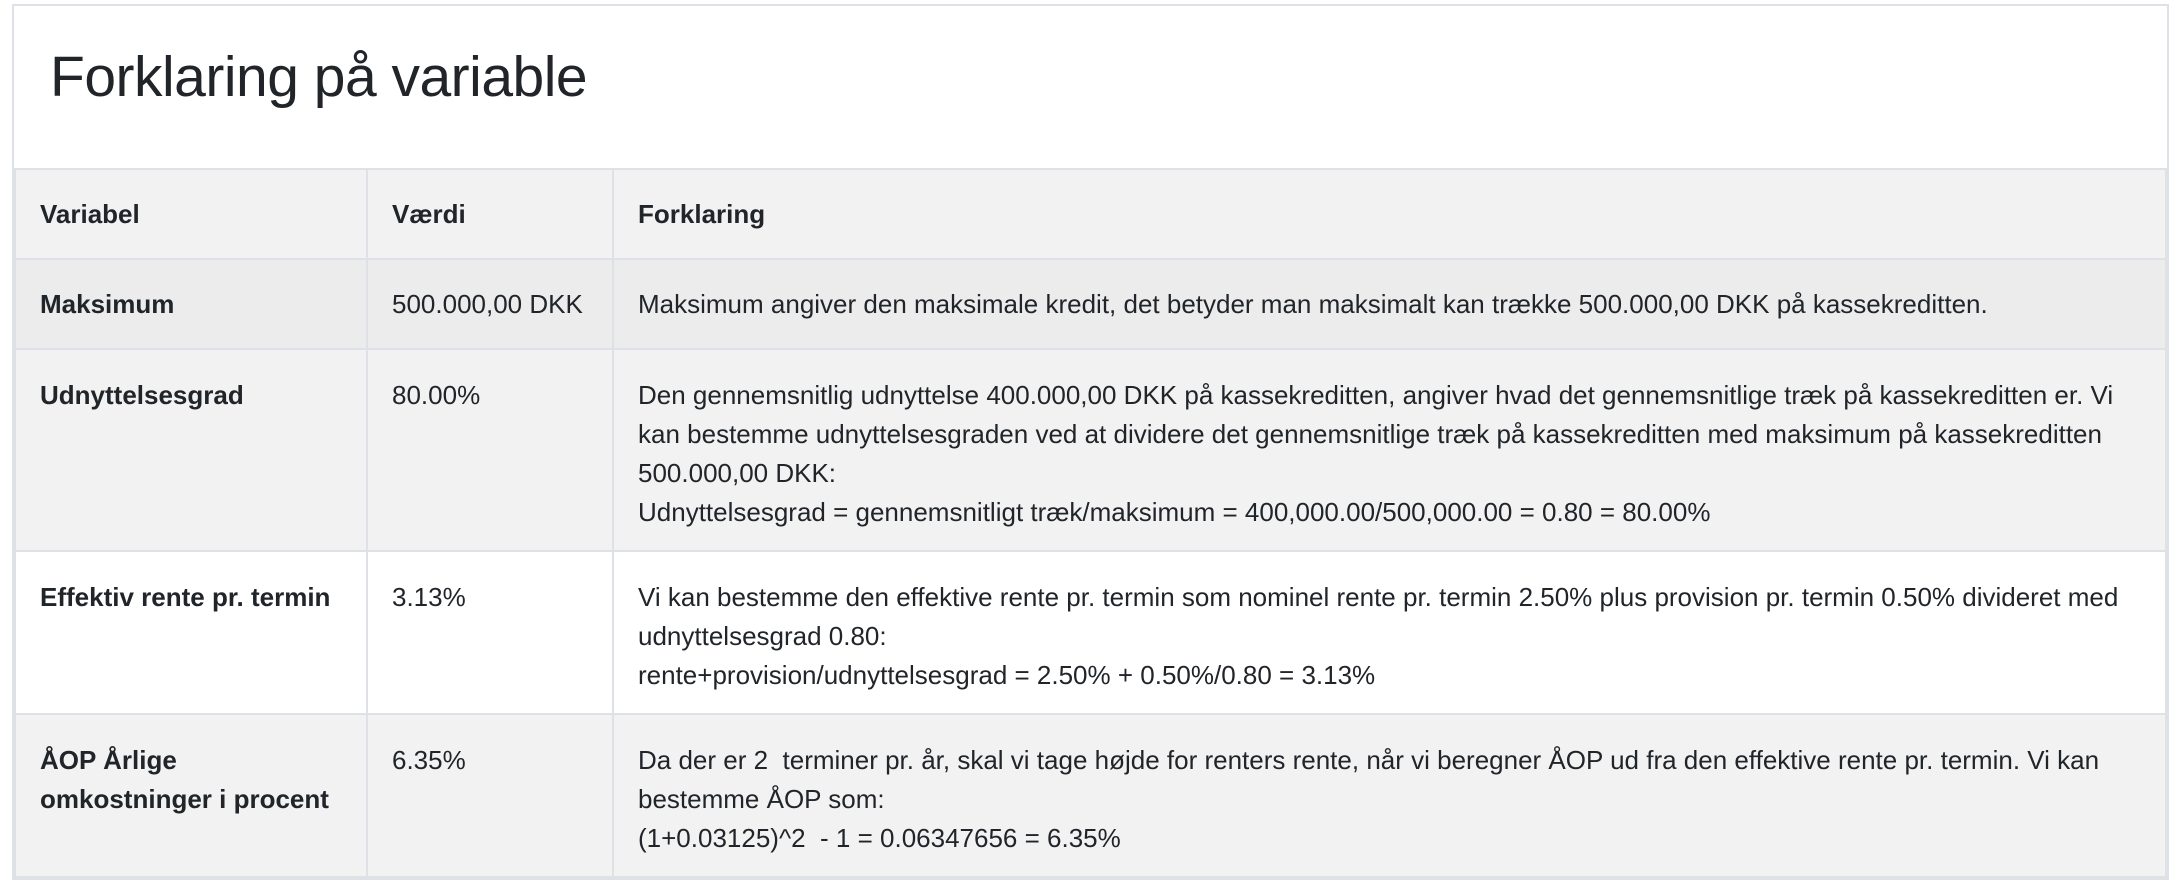 The image size is (2176, 888). What do you see at coordinates (191, 632) in the screenshot?
I see `row-variable: Effektiv rente pr. termin` at bounding box center [191, 632].